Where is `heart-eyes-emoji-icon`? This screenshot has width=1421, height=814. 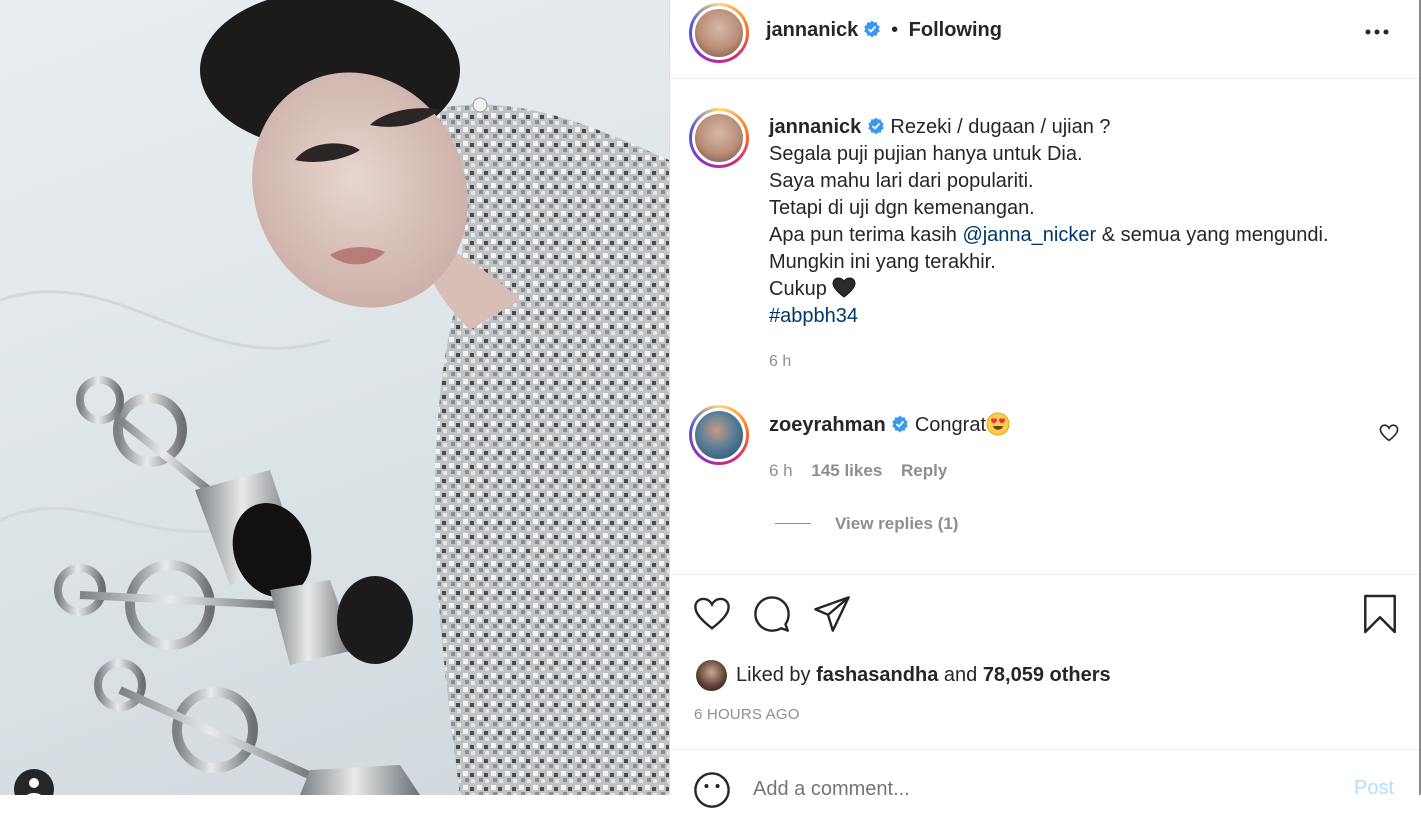
heart-eyes-emoji-icon is located at coordinates (998, 424).